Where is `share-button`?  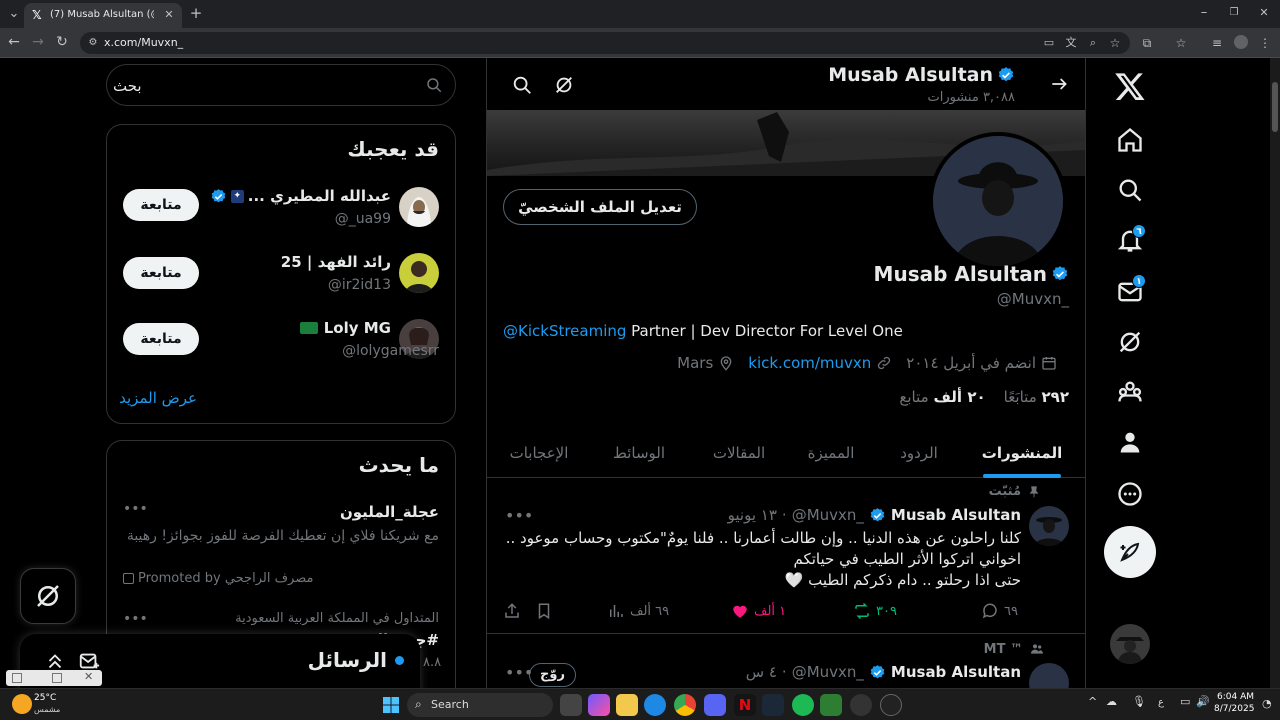 share-button is located at coordinates (512, 611).